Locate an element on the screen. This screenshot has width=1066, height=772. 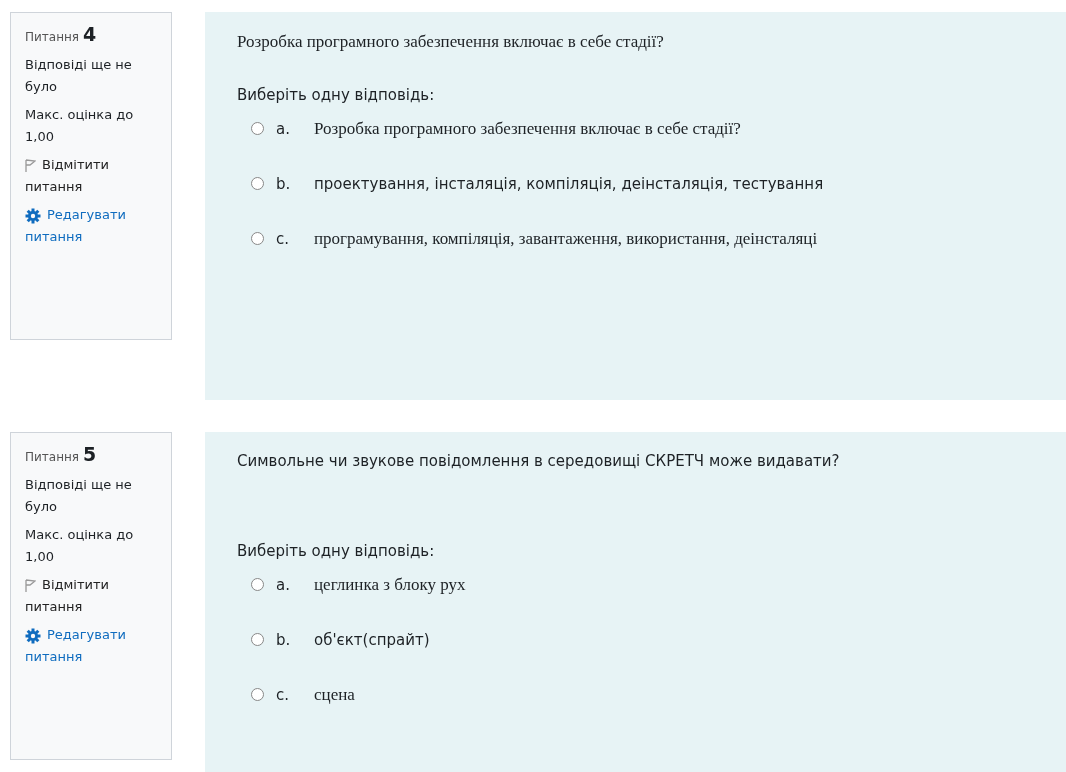
question-text: Символьне чи звукове повідомлення в середовищі СКРЕТЧ може видавати? is located at coordinates (539, 461).